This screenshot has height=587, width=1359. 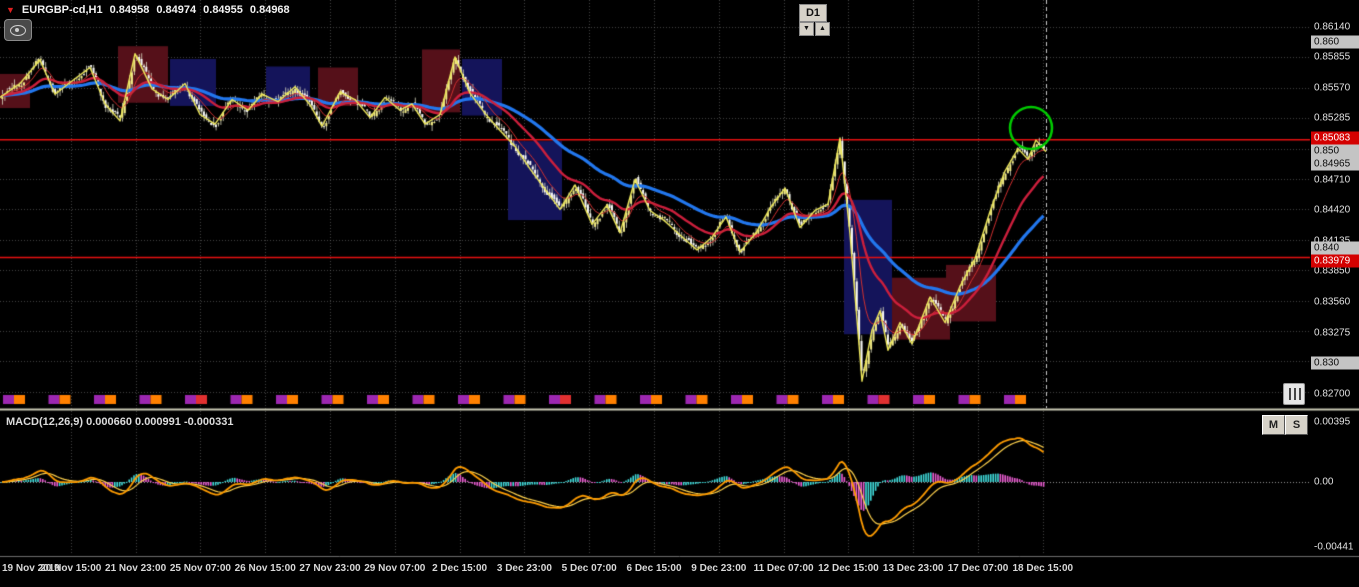 What do you see at coordinates (1335, 164) in the screenshot?
I see `price-level-tag: 0.84965` at bounding box center [1335, 164].